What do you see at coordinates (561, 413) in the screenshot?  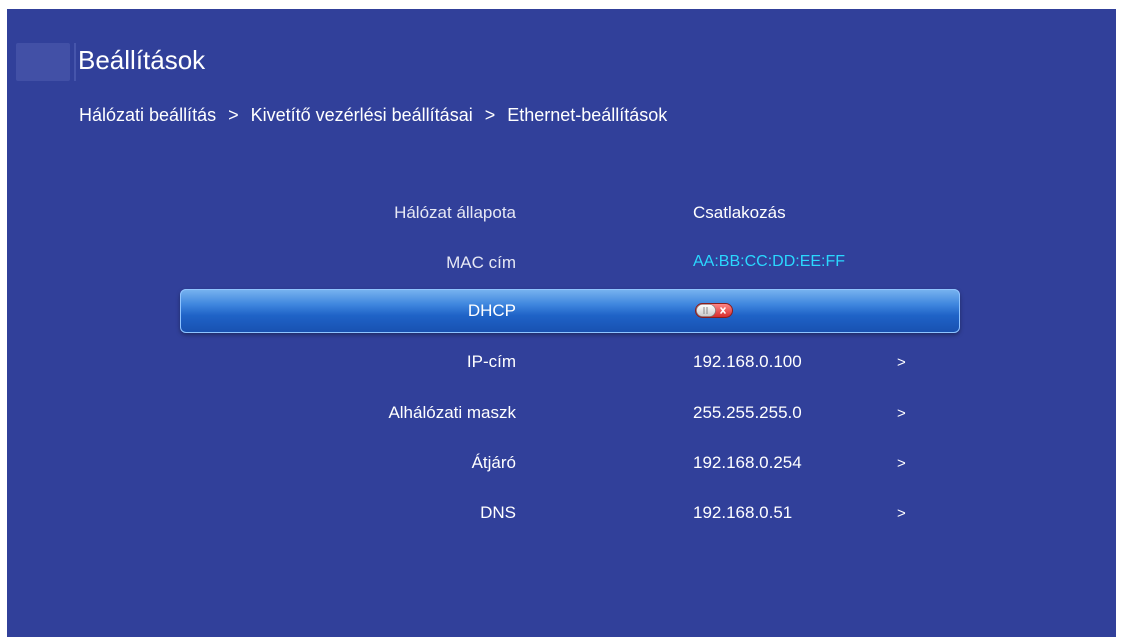 I see `row-subnet-mask: Alhálózati maszk 255.255.255.0 >` at bounding box center [561, 413].